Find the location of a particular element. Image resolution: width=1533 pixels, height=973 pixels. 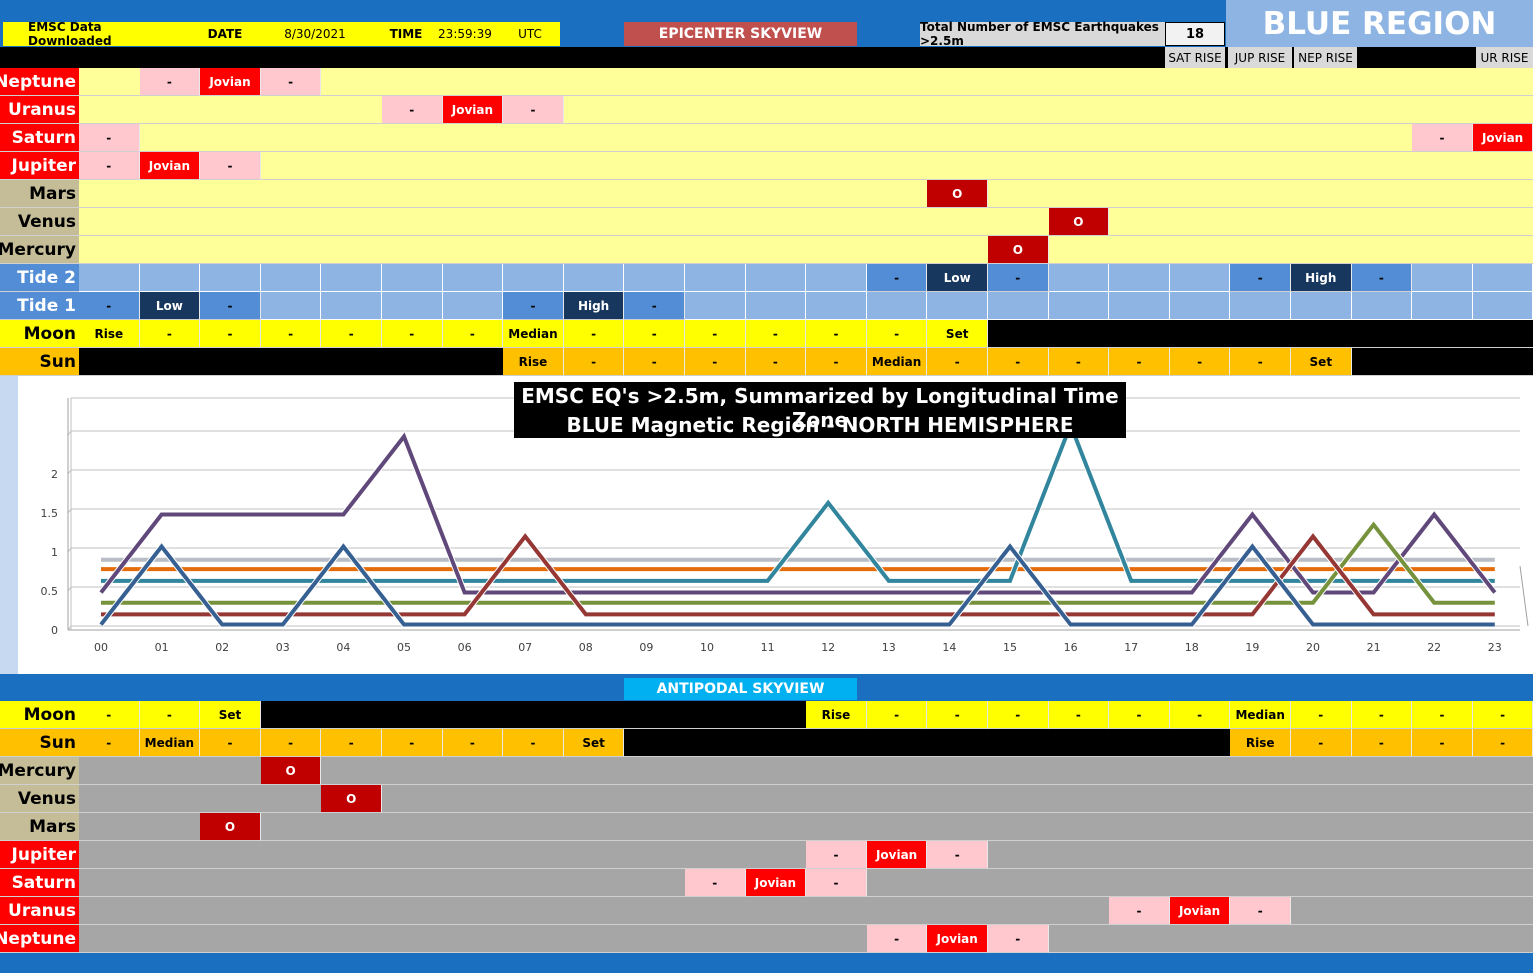

y-tick-label: 1 is located at coordinates (54, 552).